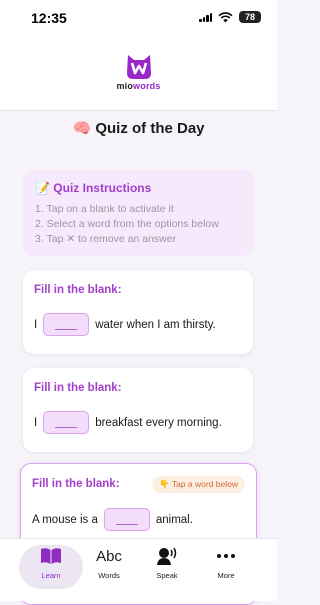 The height and width of the screenshot is (605, 320). Describe the element at coordinates (226, 575) in the screenshot. I see `tab-label: More` at that location.